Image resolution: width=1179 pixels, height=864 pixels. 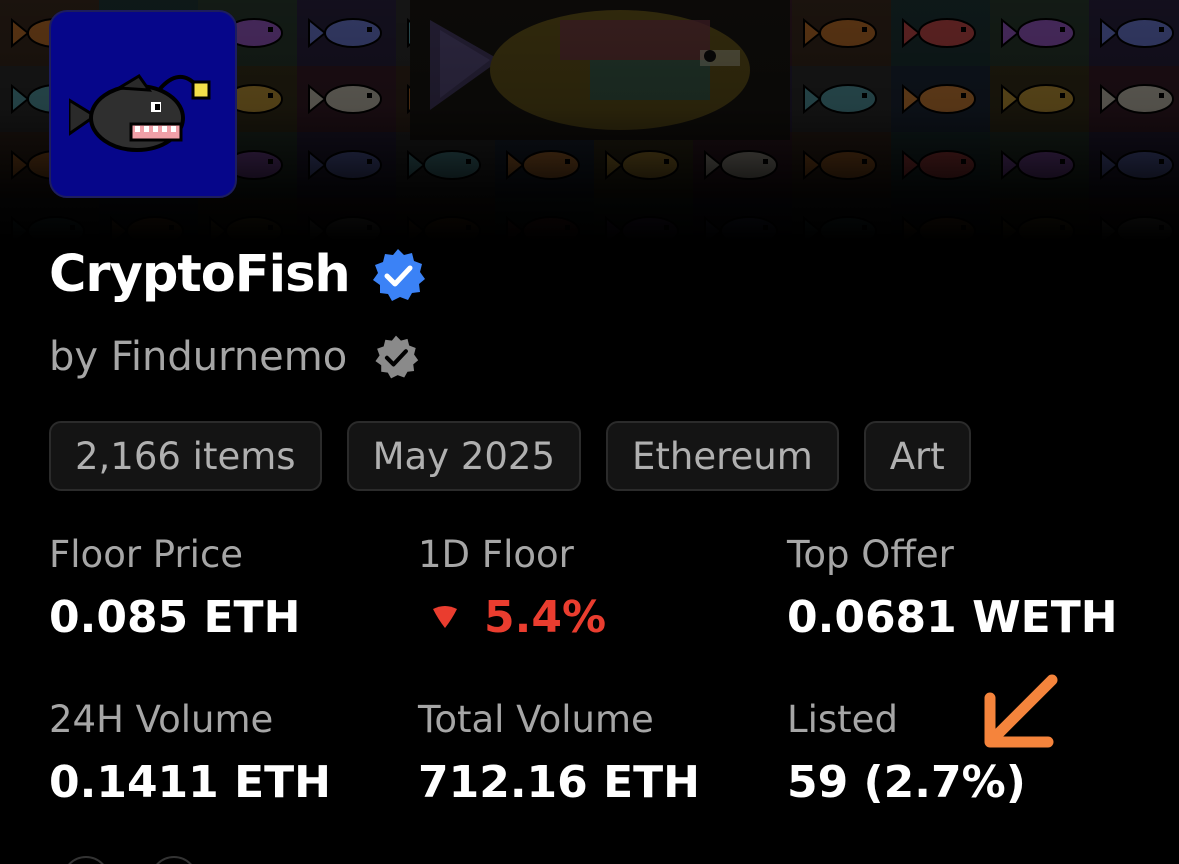 I want to click on stat-label: Total Volume, so click(x=536, y=719).